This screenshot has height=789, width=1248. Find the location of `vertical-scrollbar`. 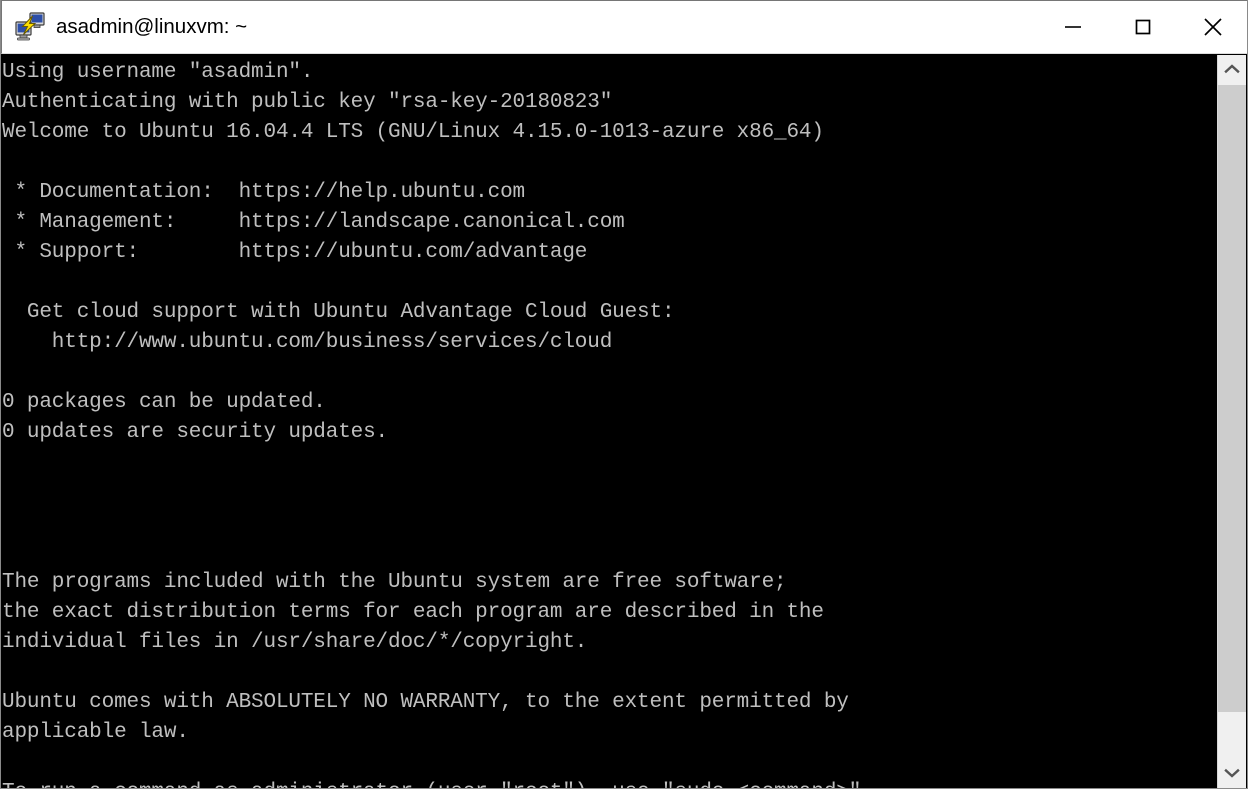

vertical-scrollbar is located at coordinates (1231, 421).